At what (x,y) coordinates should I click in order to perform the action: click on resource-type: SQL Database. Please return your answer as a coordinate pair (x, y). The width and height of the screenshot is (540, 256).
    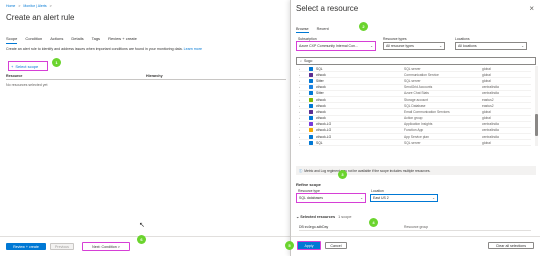
    Looking at the image, I should click on (415, 105).